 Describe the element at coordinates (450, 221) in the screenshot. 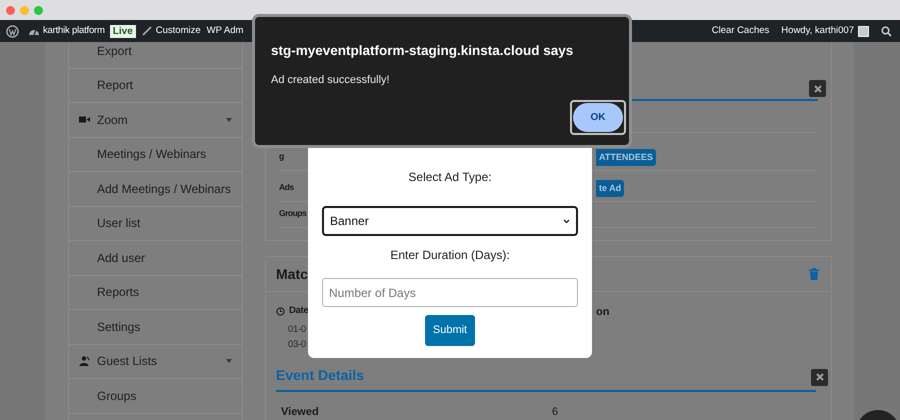

I see `ad-type-select: Banner` at that location.